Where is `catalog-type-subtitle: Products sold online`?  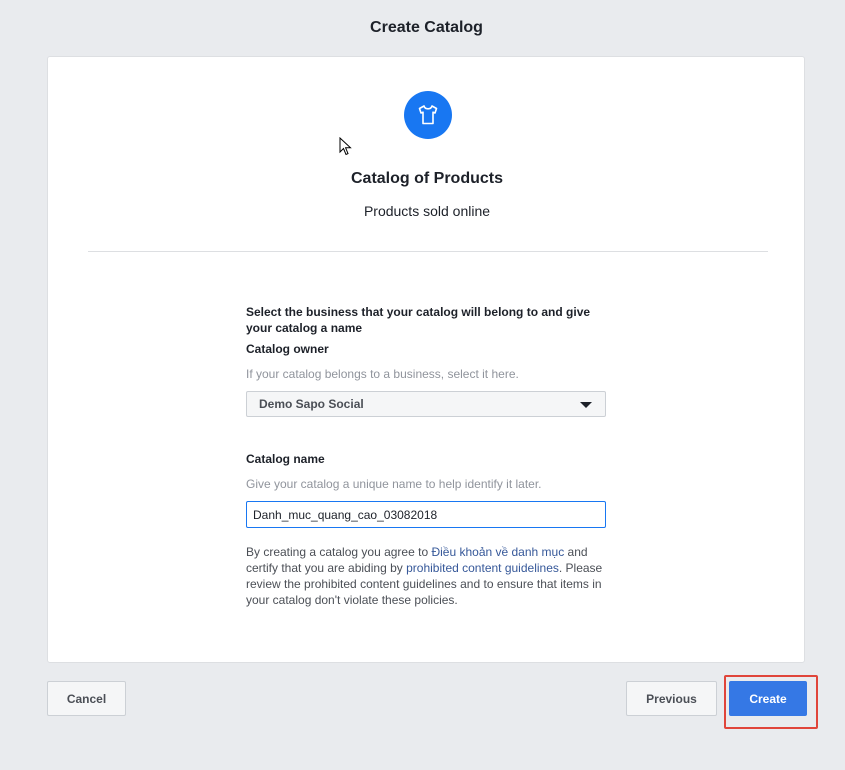 catalog-type-subtitle: Products sold online is located at coordinates (427, 211).